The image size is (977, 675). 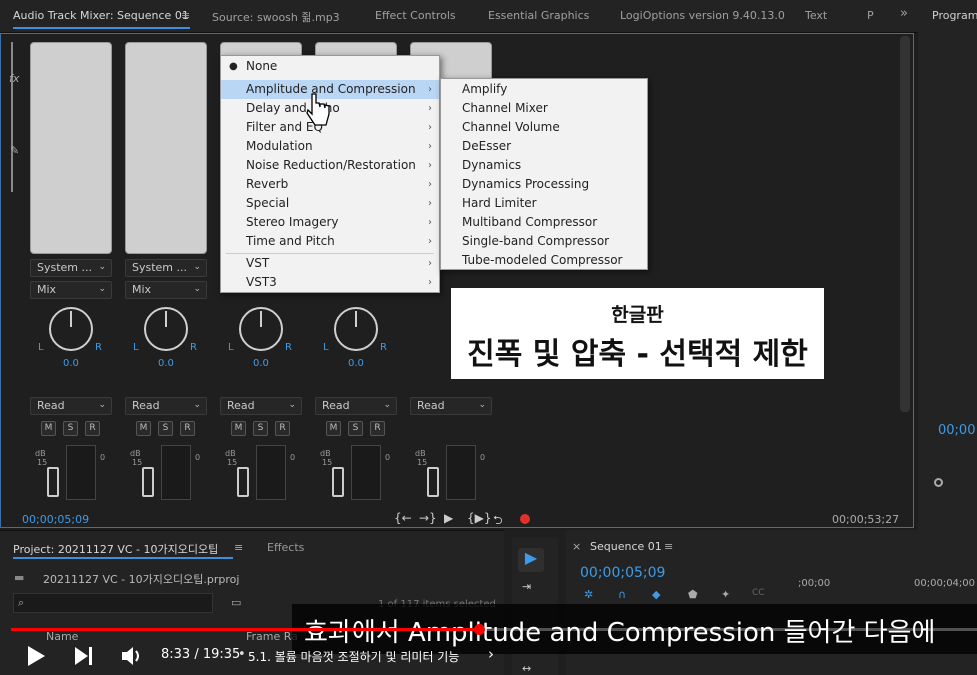 What do you see at coordinates (544, 127) in the screenshot?
I see `submenu-item-channel-volume: Channel Volume` at bounding box center [544, 127].